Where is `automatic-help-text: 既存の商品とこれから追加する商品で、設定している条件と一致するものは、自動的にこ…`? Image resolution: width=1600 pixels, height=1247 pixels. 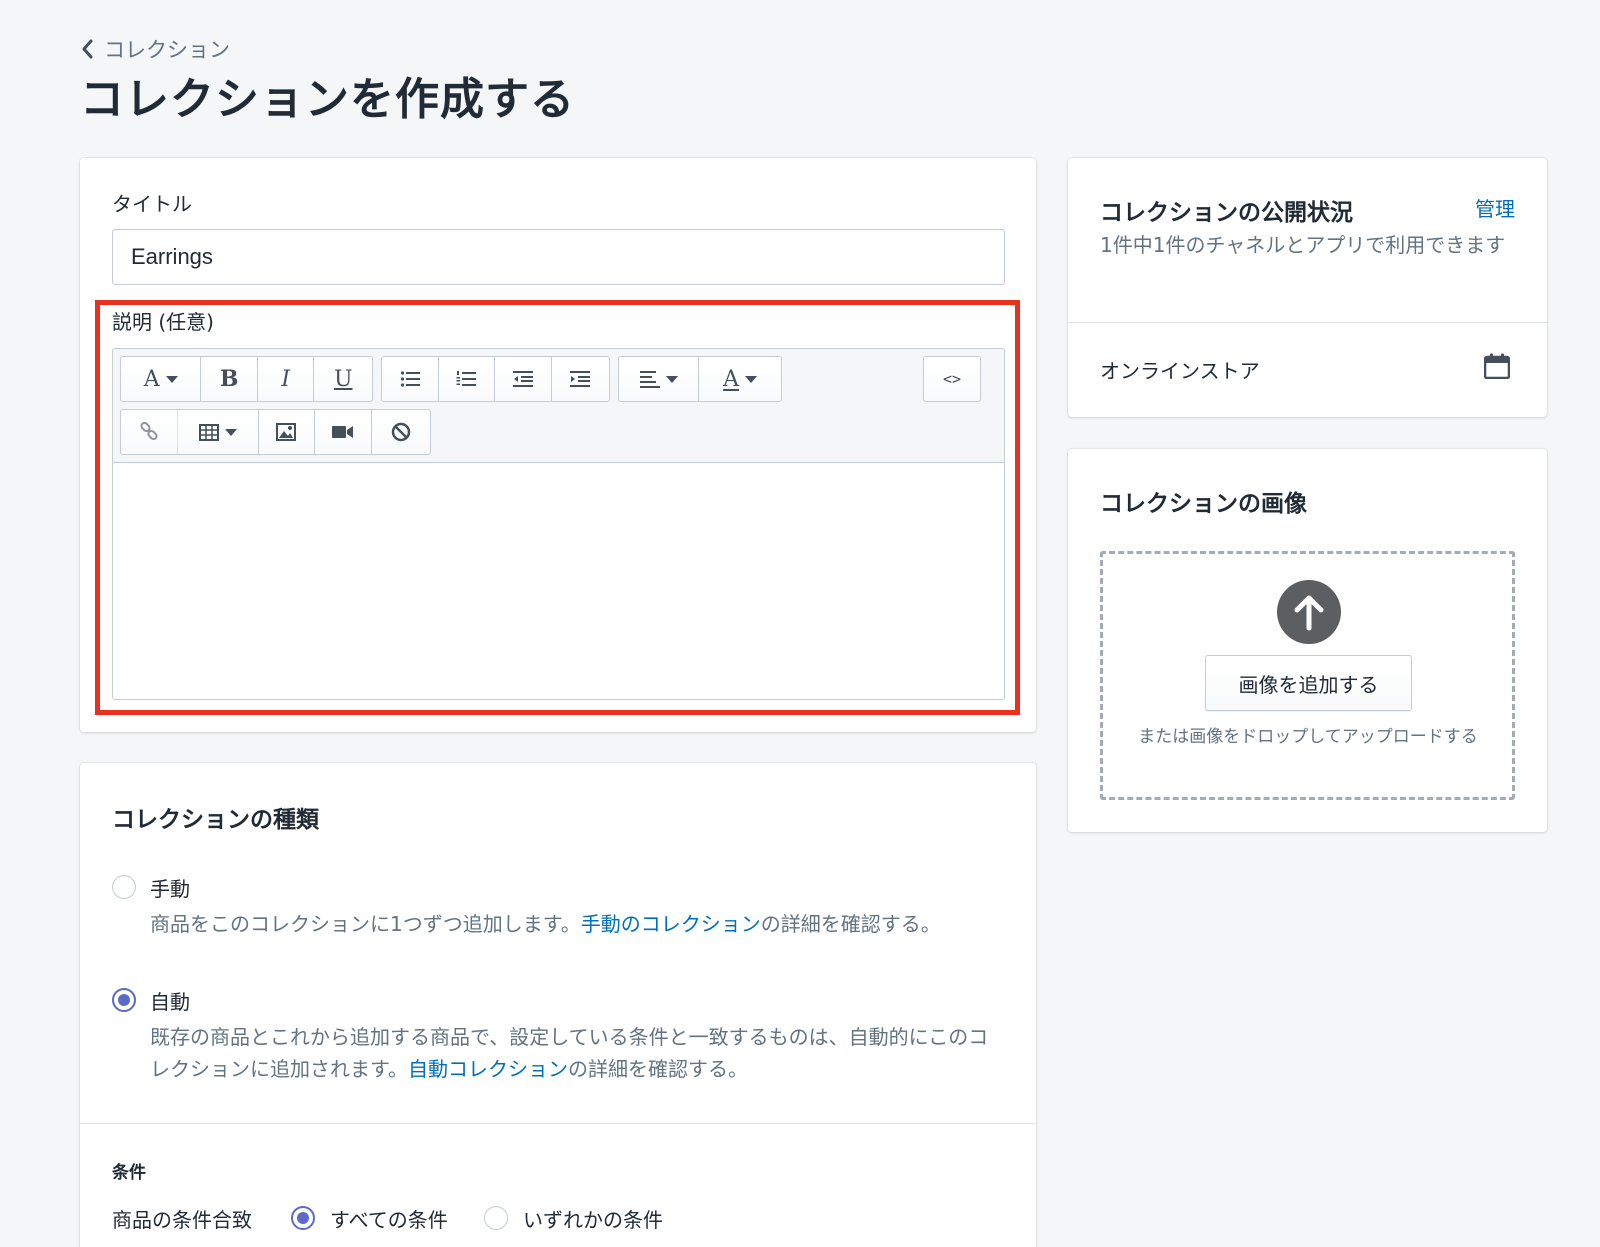
automatic-help-text: 既存の商品とこれから追加する商品で、設定している条件と一致するものは、自動的にこ… is located at coordinates (575, 1053).